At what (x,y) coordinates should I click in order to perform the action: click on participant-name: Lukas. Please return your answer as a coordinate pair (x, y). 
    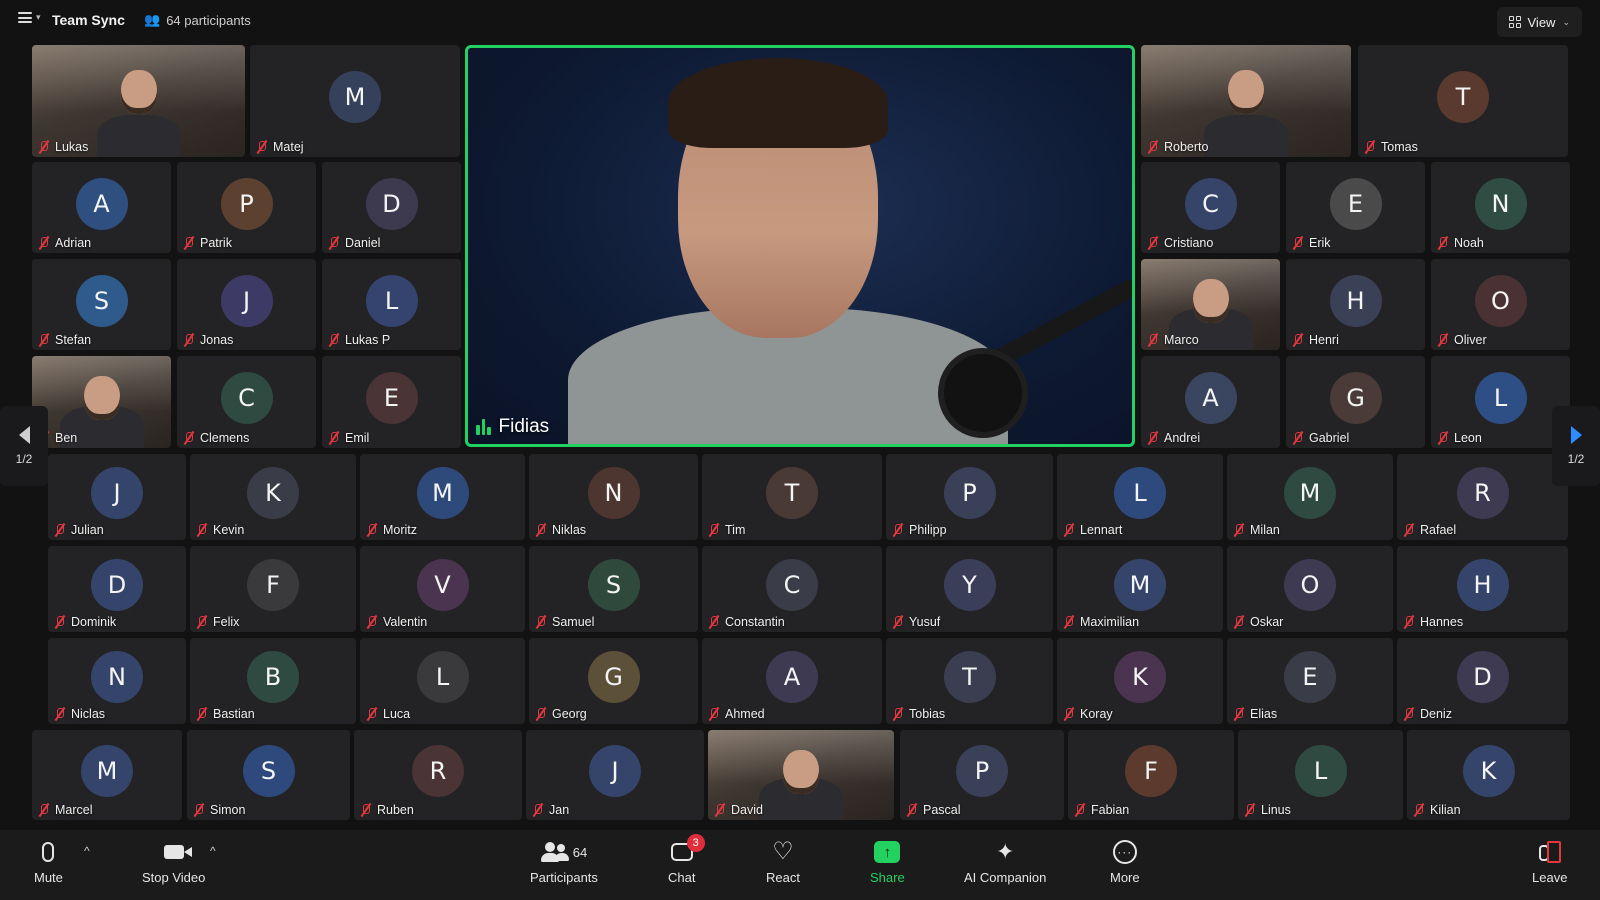
    Looking at the image, I should click on (72, 147).